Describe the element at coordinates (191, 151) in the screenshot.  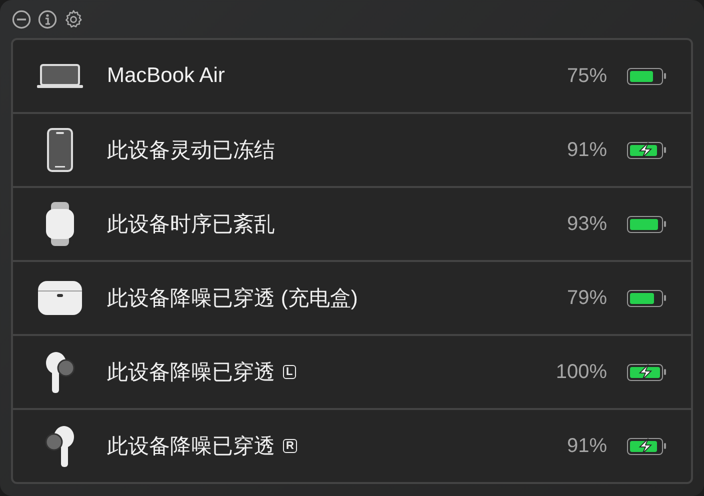
I see `device-name: 此设备灵动已冻结` at that location.